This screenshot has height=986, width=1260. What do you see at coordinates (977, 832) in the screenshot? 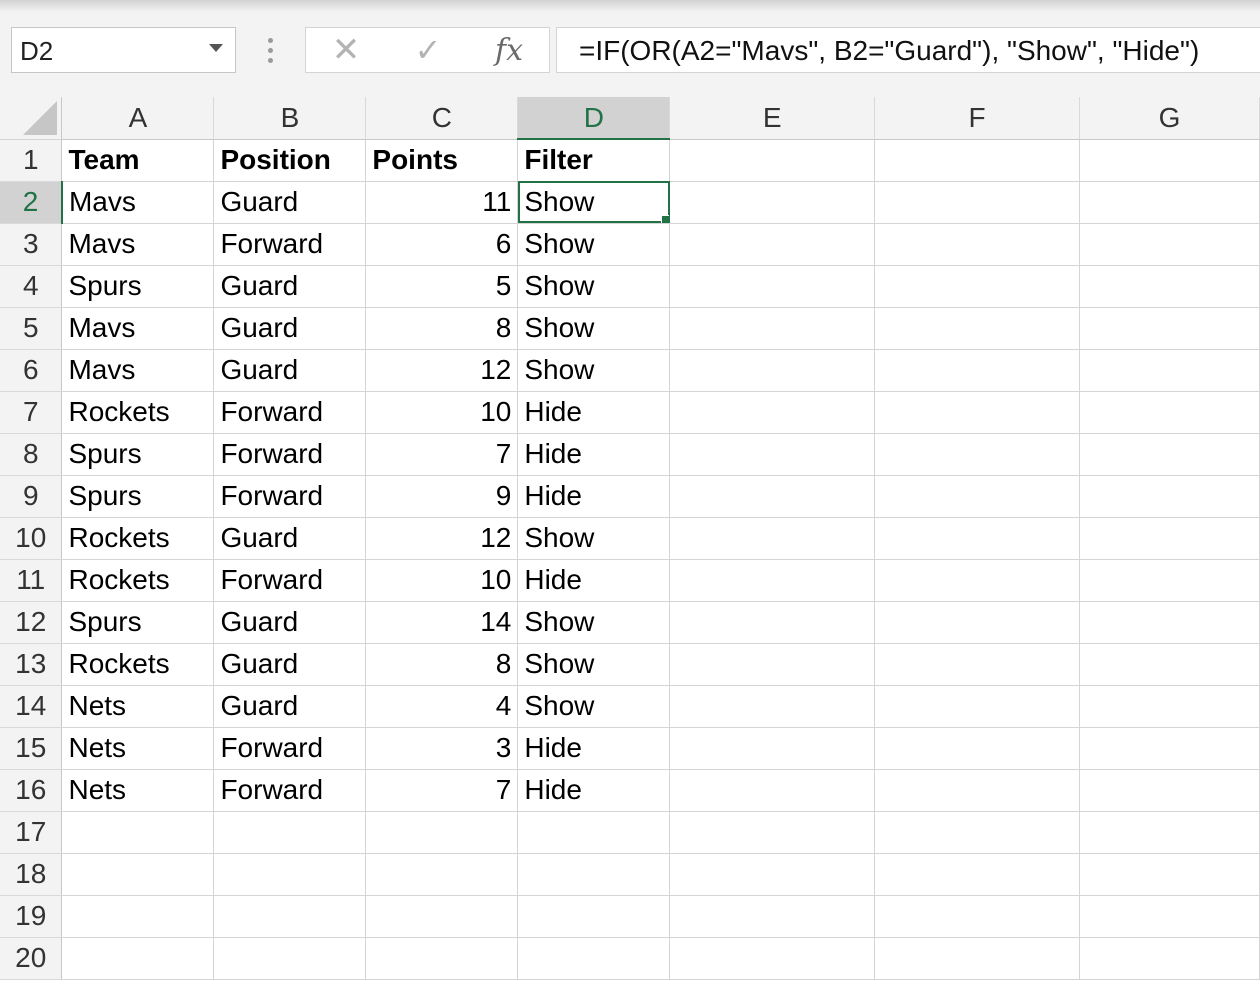
I see `cell-f17` at bounding box center [977, 832].